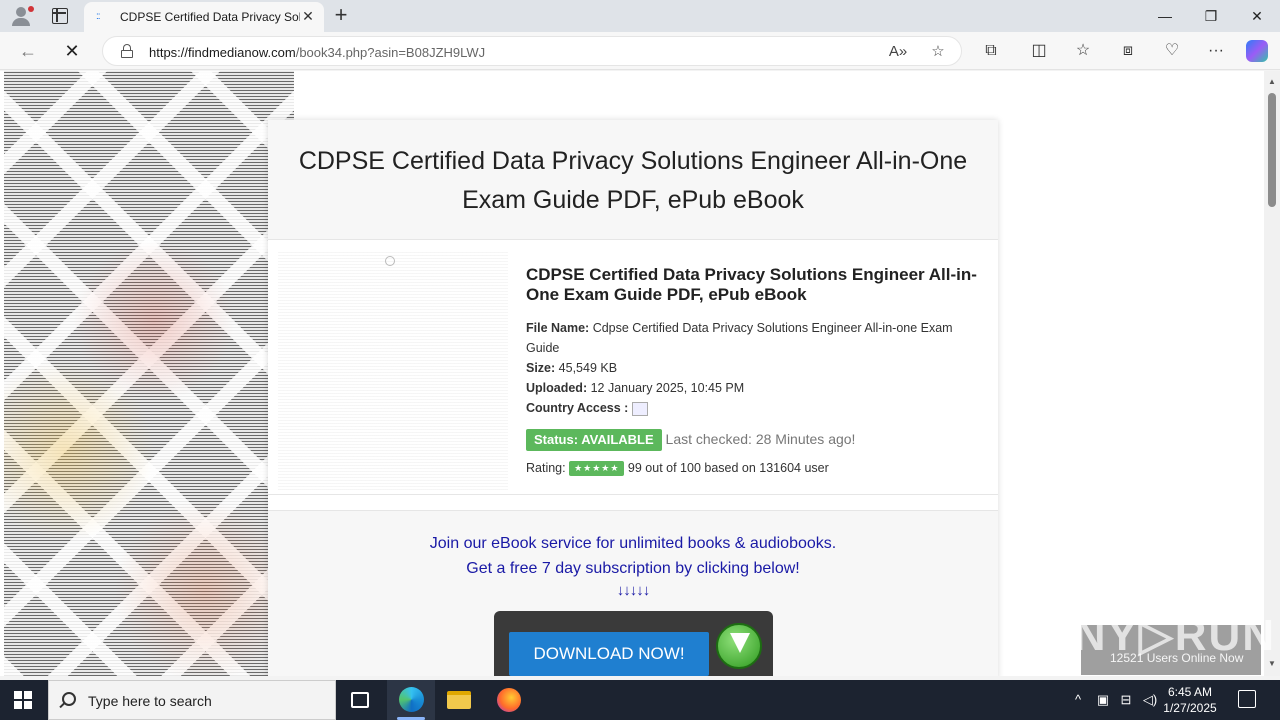 This screenshot has height=720, width=1280. What do you see at coordinates (23, 700) in the screenshot?
I see `windows-start-icon` at bounding box center [23, 700].